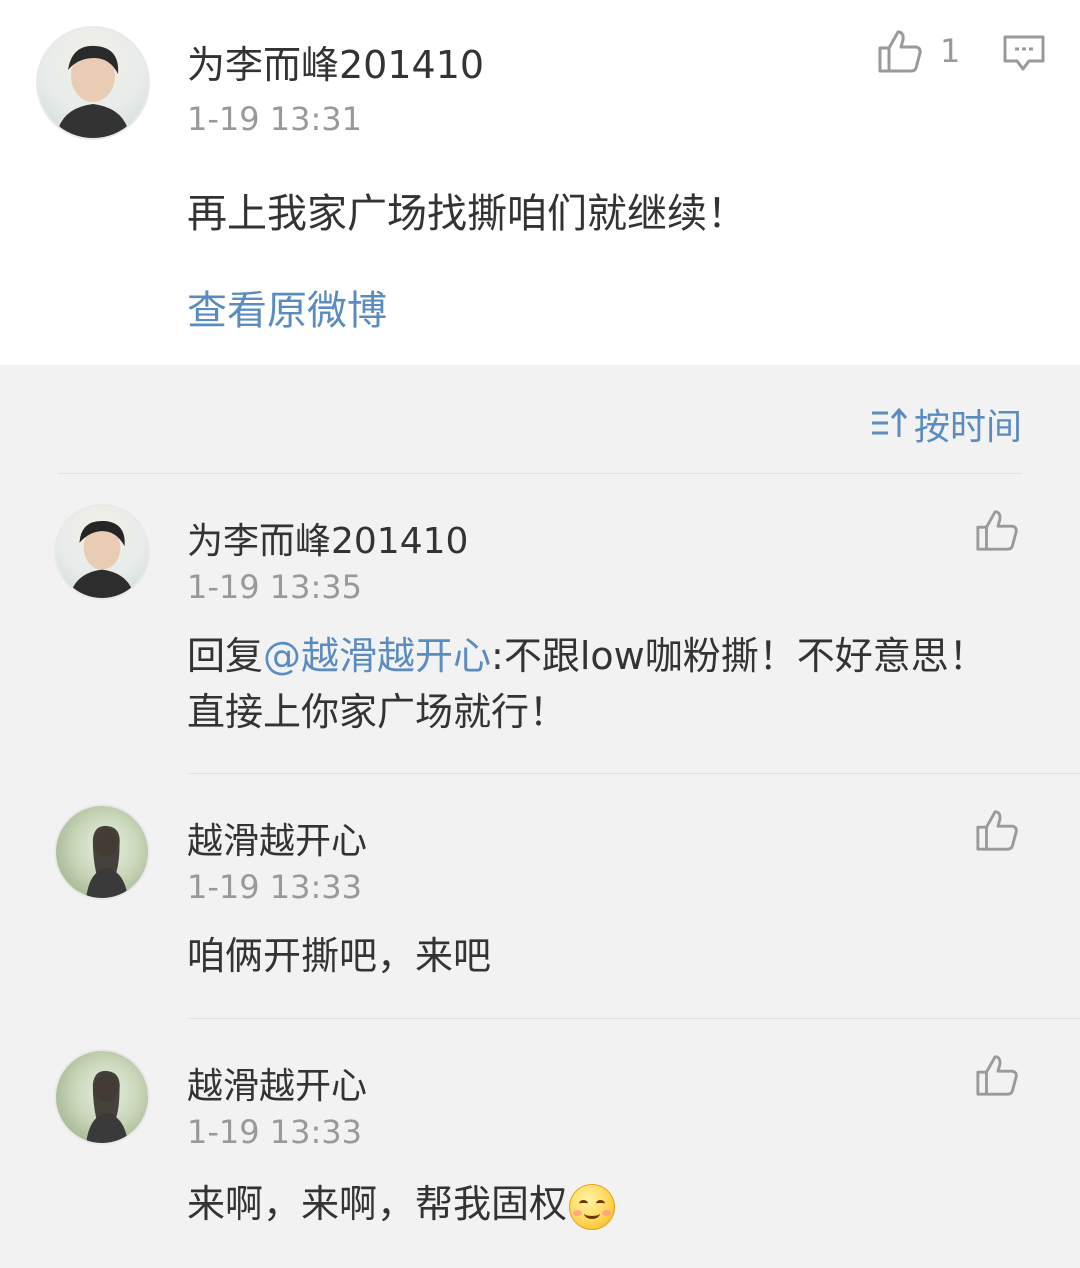 The height and width of the screenshot is (1268, 1080). Describe the element at coordinates (327, 538) in the screenshot. I see `comment-author: 为李而峰201410` at that location.